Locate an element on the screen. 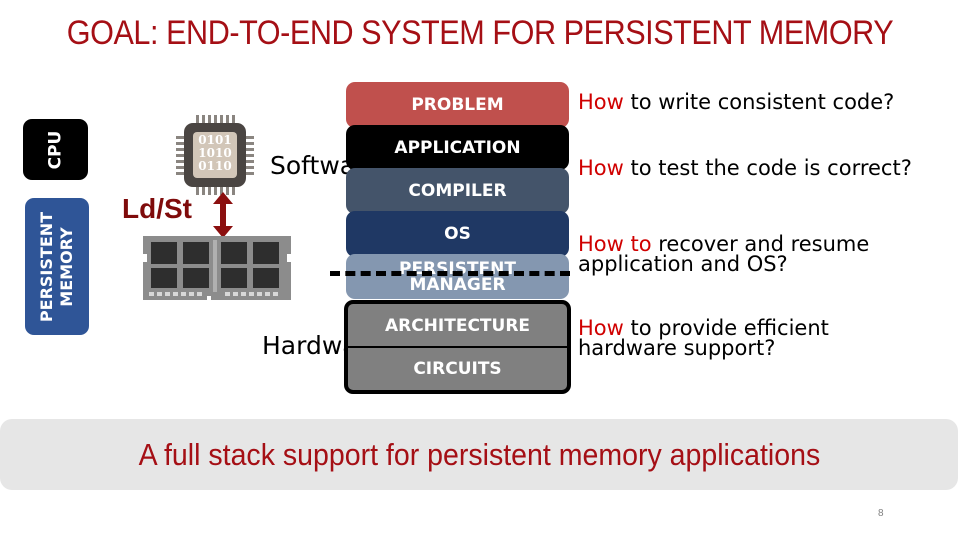  question-testing: How to test the code is correct? is located at coordinates (745, 168).